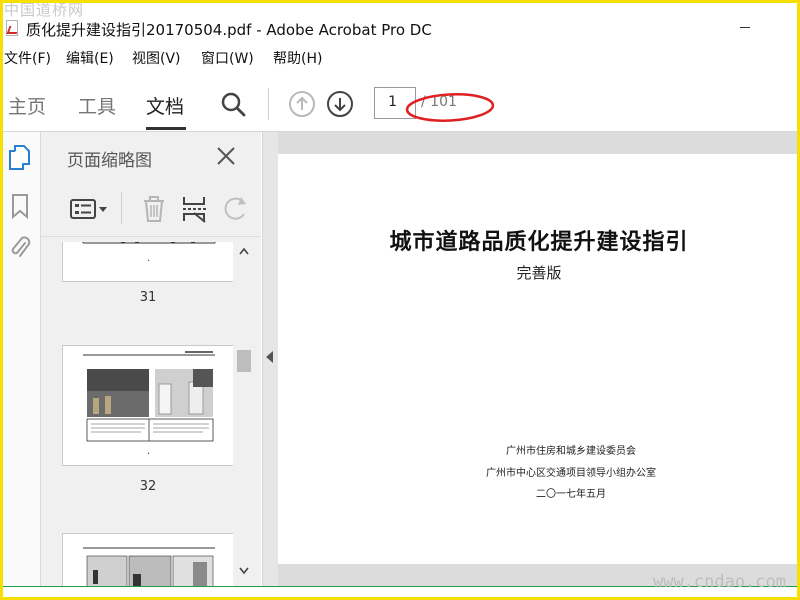 This screenshot has height=600, width=800. I want to click on top-watermark: 中国道桥网, so click(44, 10).